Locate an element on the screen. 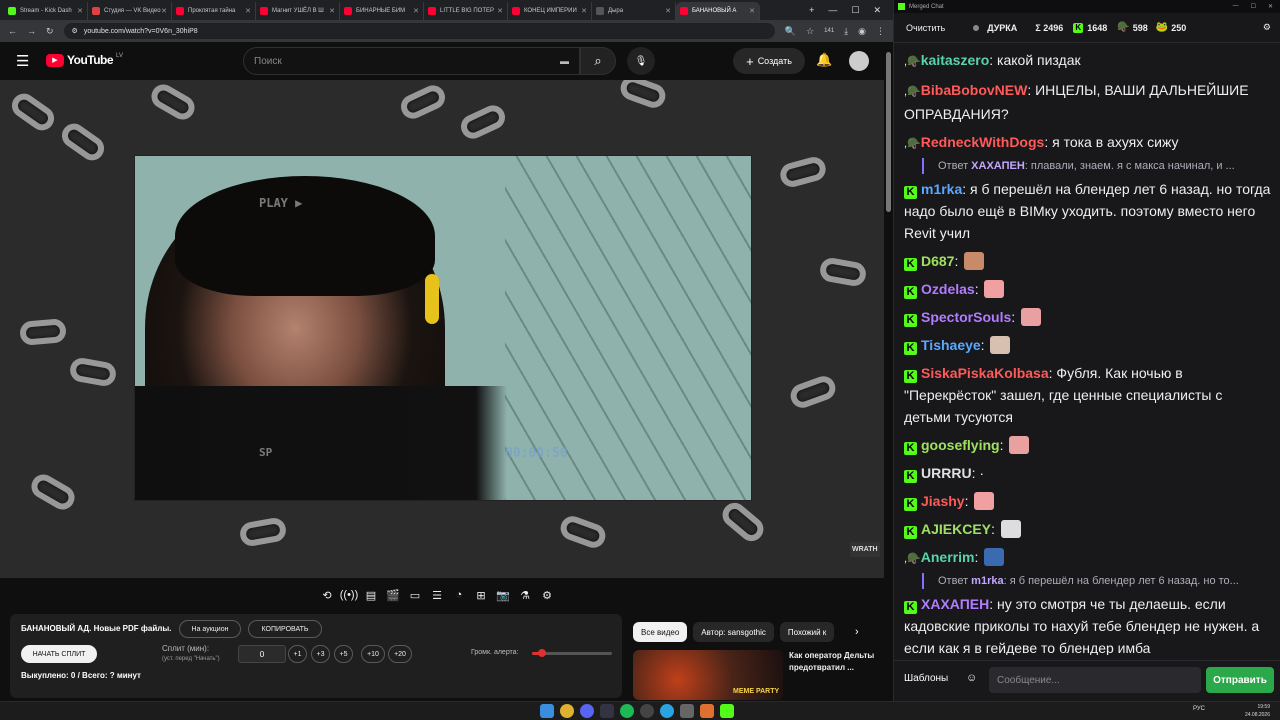  voice-search-button: 🎙 is located at coordinates (641, 61).